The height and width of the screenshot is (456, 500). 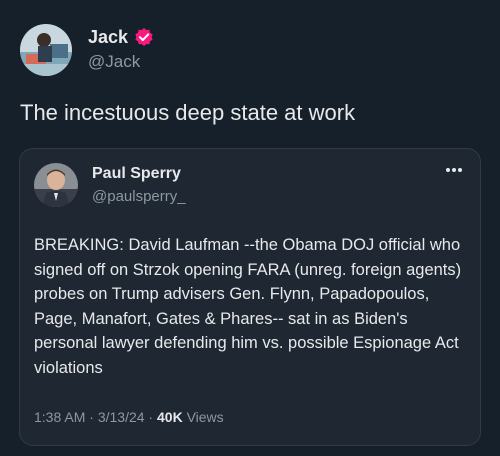 What do you see at coordinates (59, 417) in the screenshot?
I see `quoted-time: 1:38 AM` at bounding box center [59, 417].